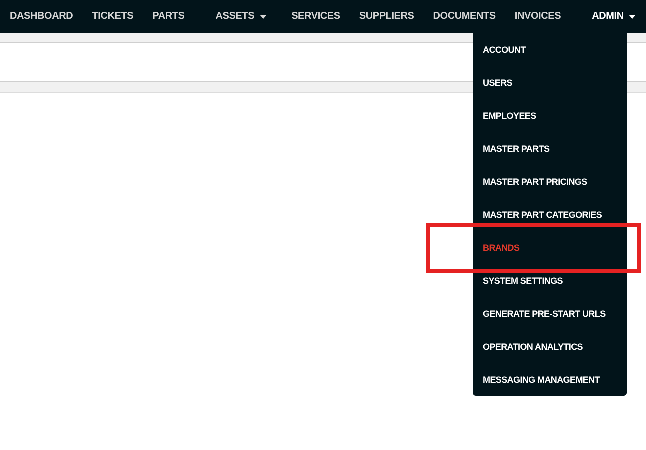  Describe the element at coordinates (316, 16) in the screenshot. I see `nav-link: SERVICES` at that location.